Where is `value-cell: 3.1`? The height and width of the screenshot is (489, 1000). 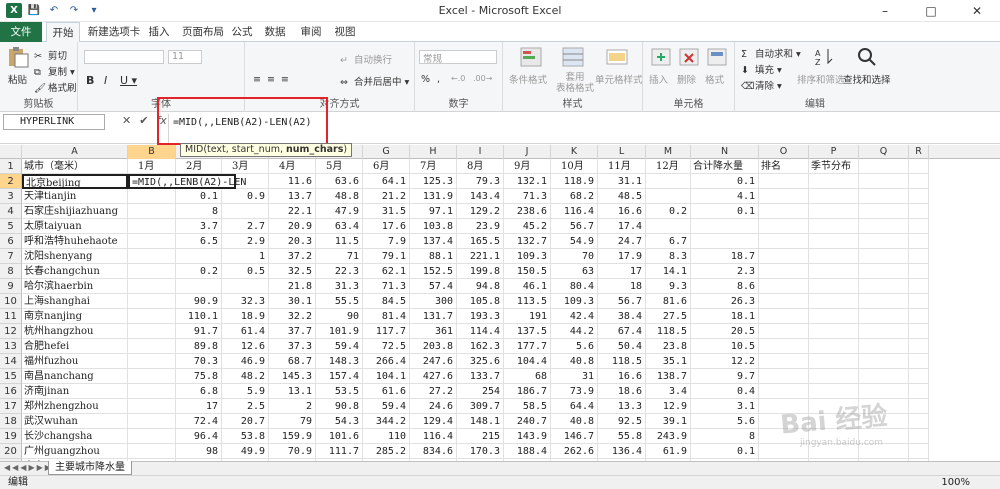
value-cell: 3.1 is located at coordinates (725, 406).